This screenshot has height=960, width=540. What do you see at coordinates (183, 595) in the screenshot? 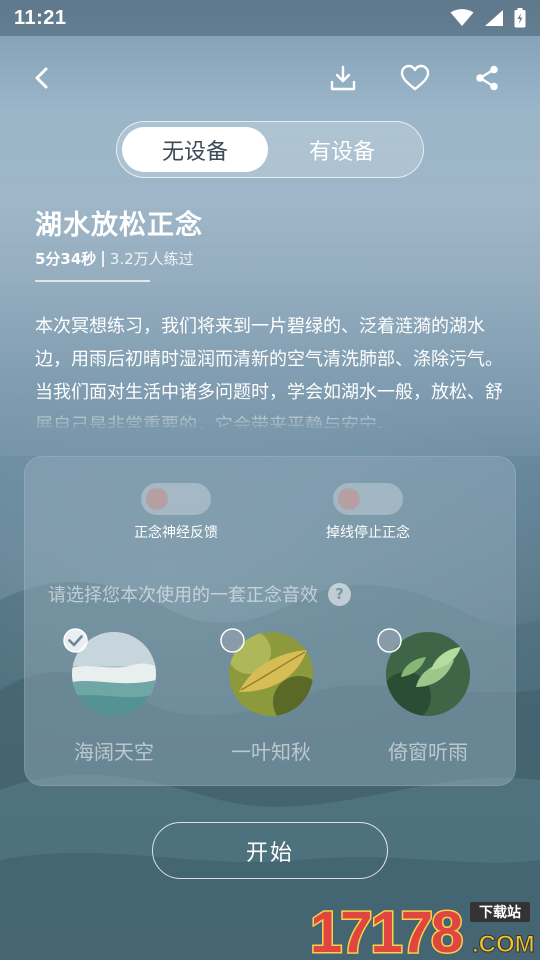
I see `sound-prompt-text: 请选择您本次使用的一套正念音效` at bounding box center [183, 595].